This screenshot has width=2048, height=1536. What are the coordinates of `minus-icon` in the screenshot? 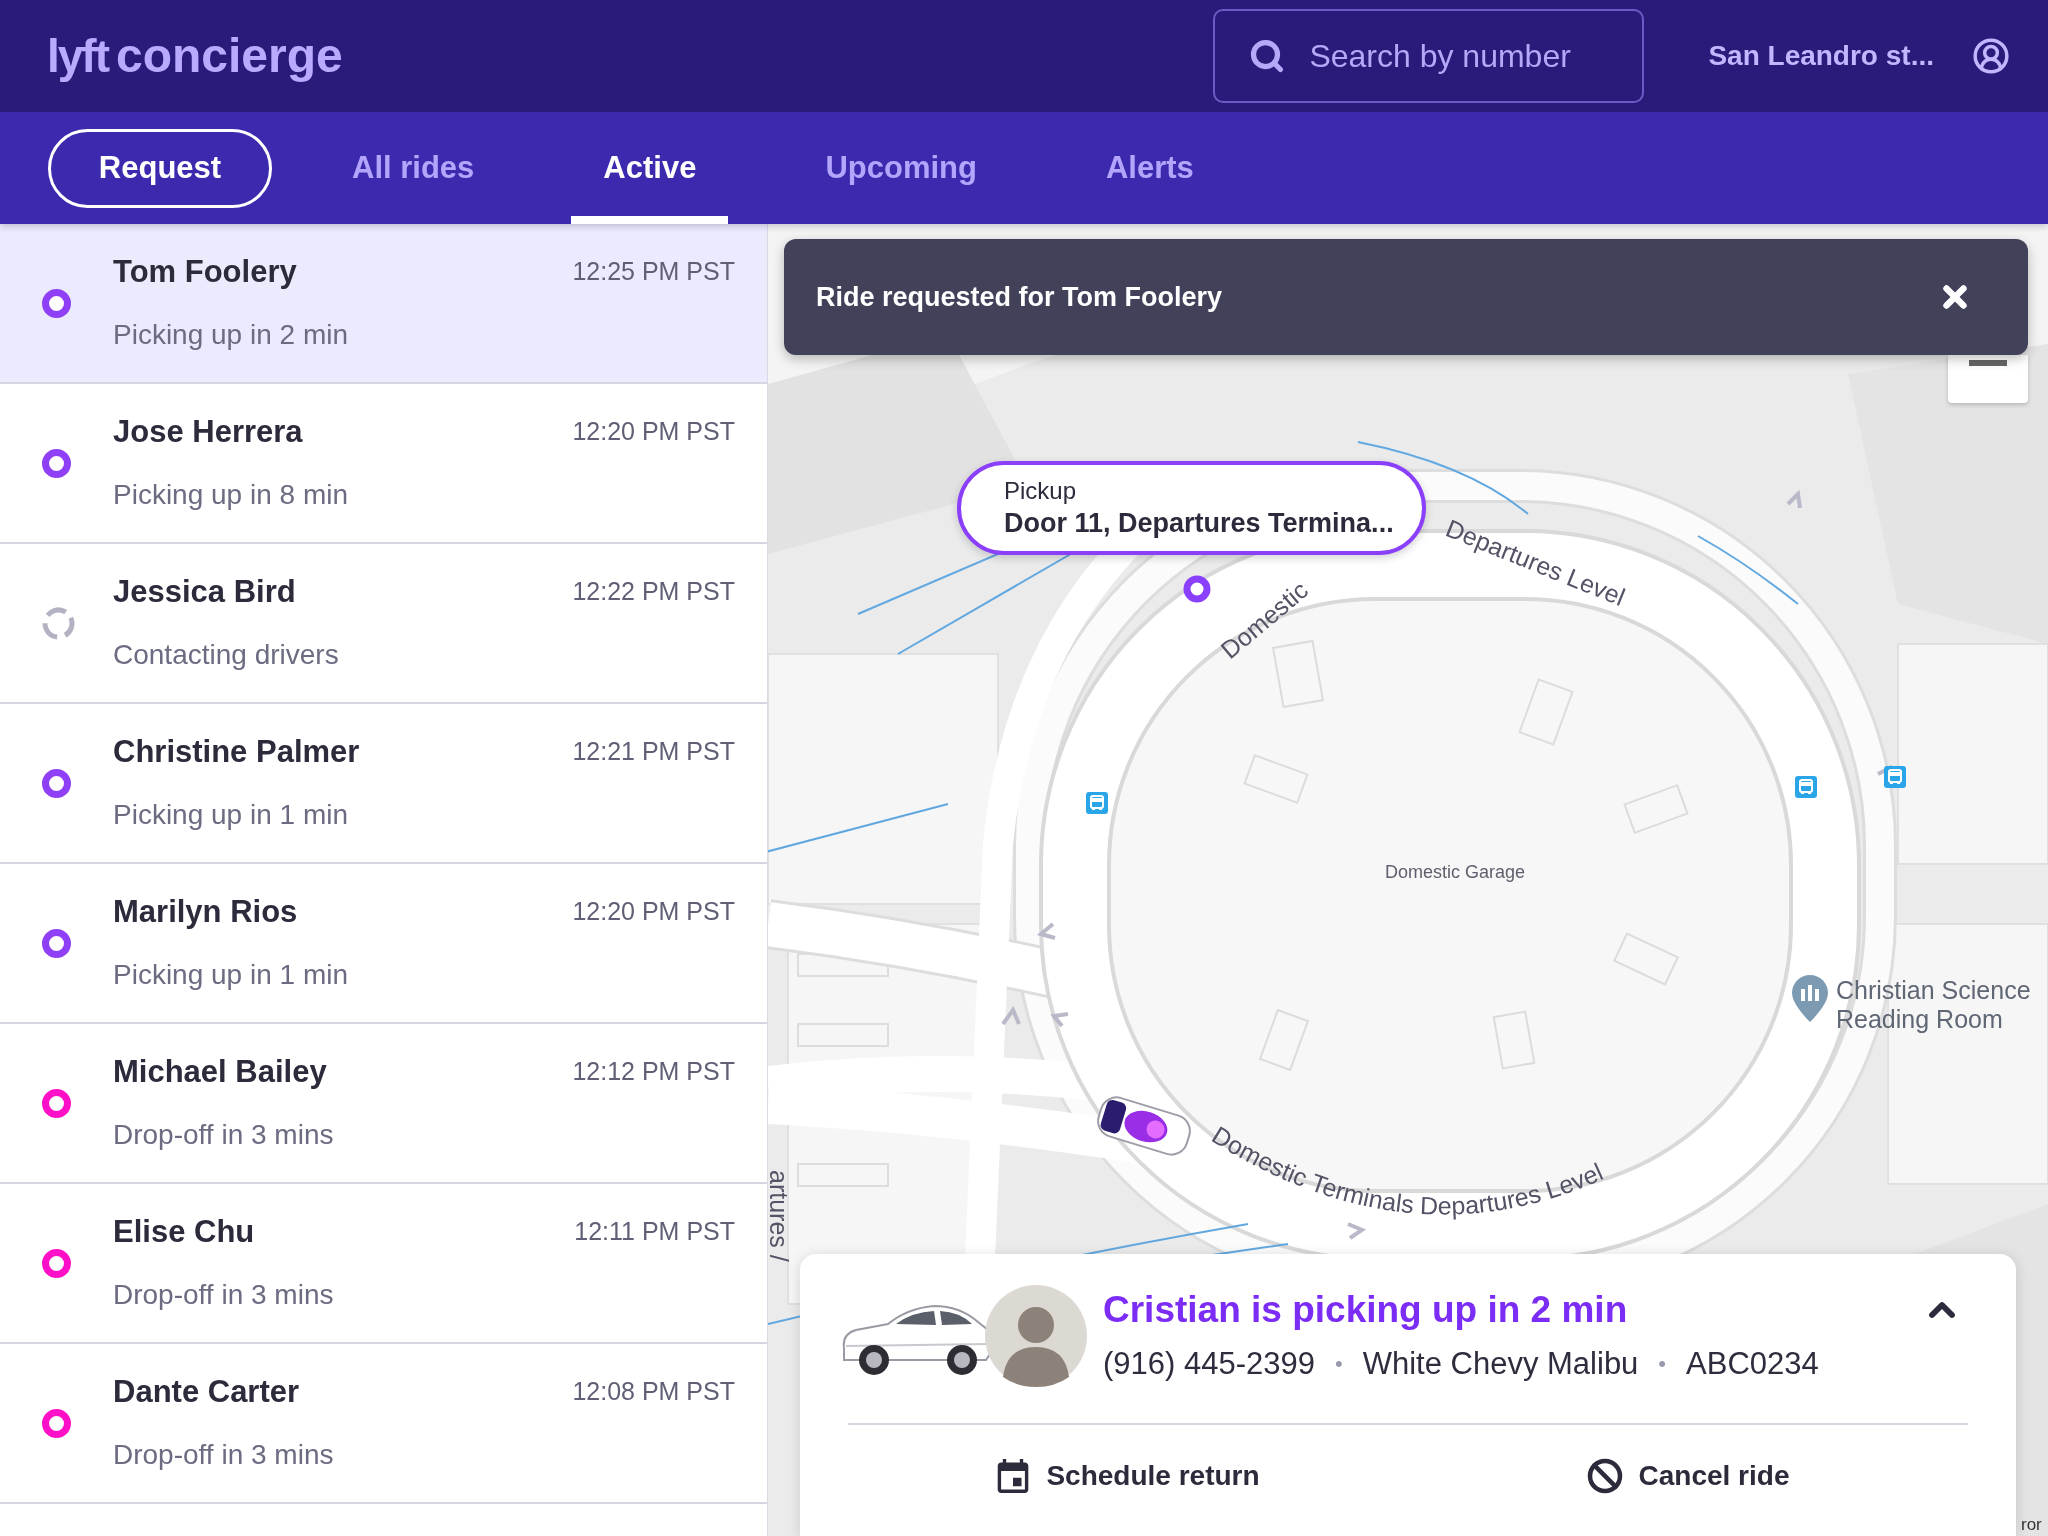 It's located at (1988, 363).